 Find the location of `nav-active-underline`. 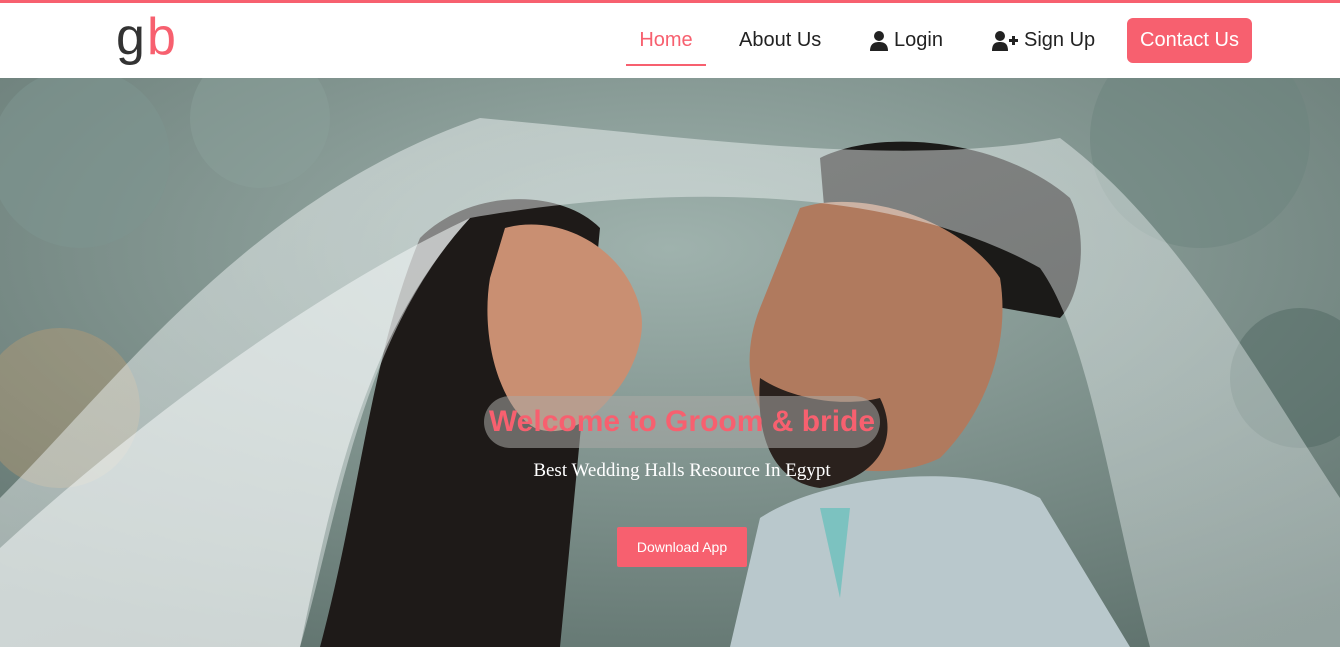

nav-active-underline is located at coordinates (666, 65).